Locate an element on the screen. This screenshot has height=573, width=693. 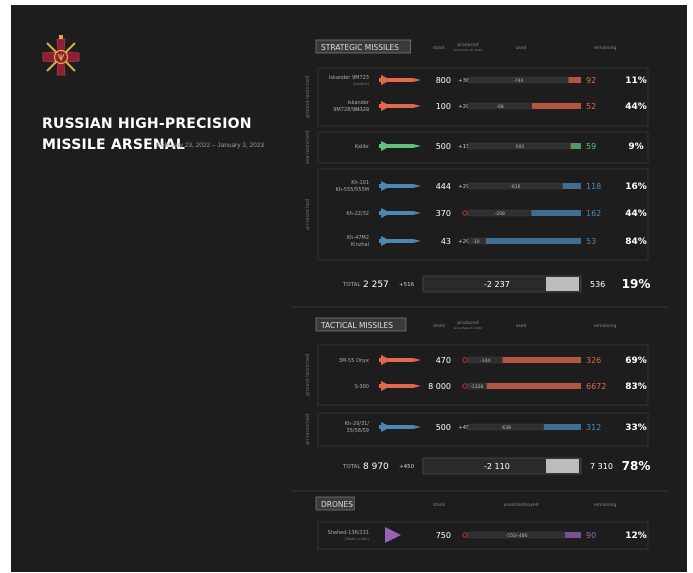
used-value: -68 is located at coordinates (499, 107).